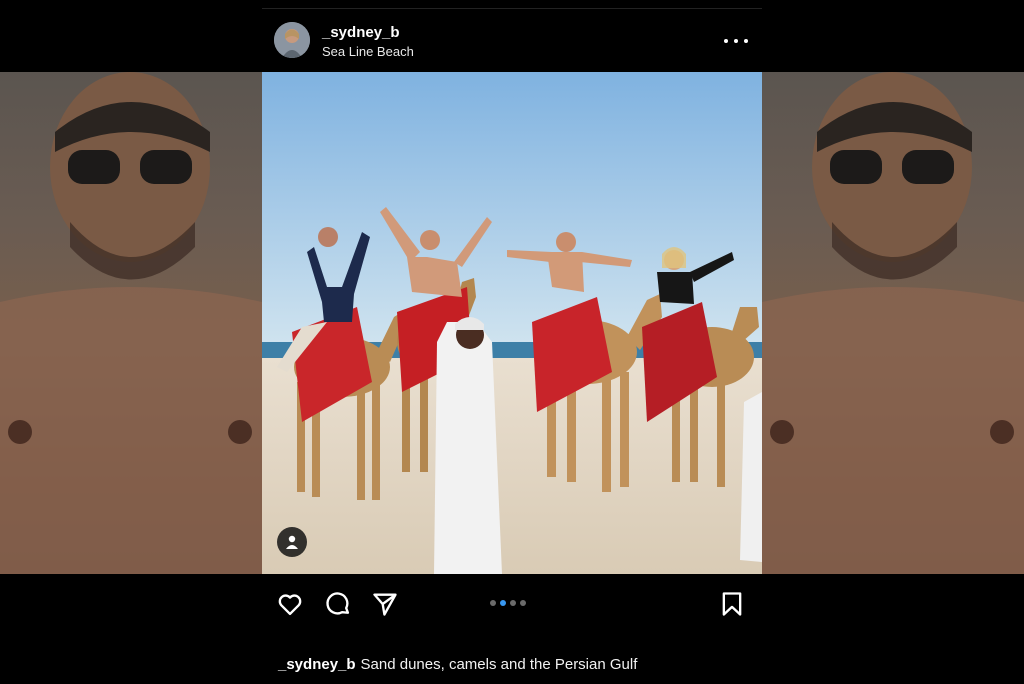 The height and width of the screenshot is (684, 1024). I want to click on carousel-indicator, so click(508, 603).